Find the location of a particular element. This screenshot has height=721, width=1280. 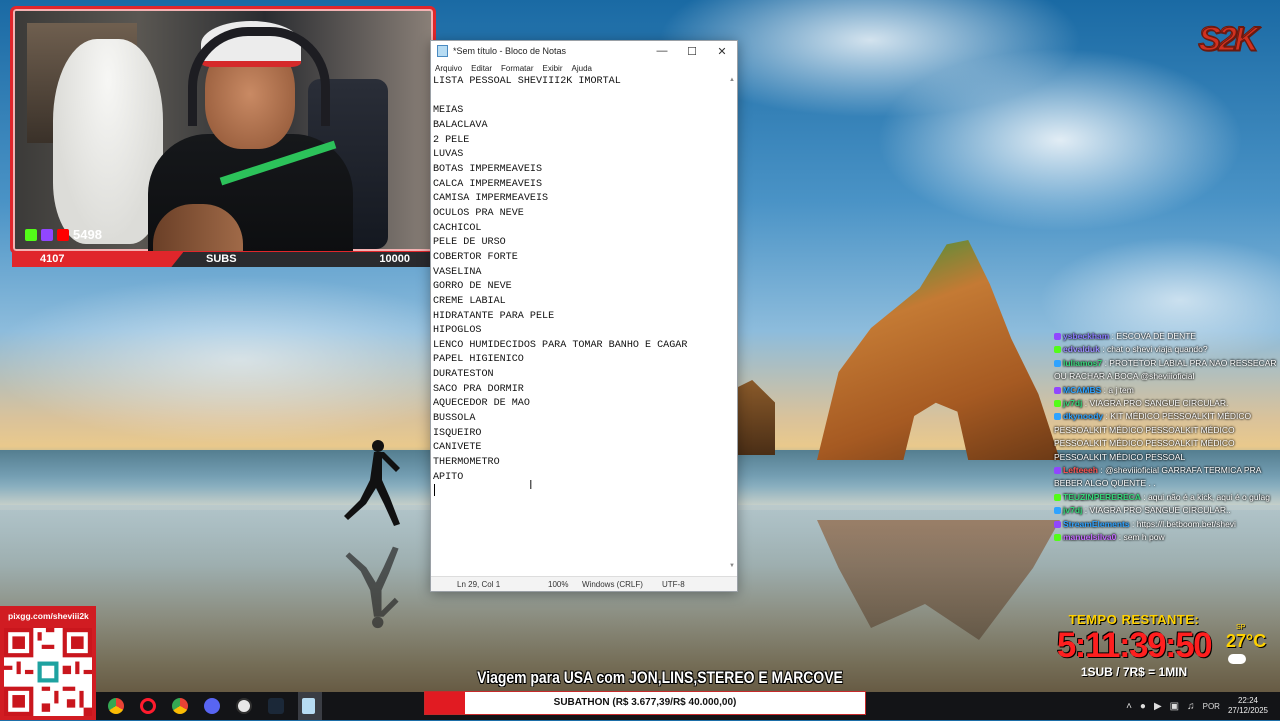

menu-exibir: Exibir is located at coordinates (554, 68).